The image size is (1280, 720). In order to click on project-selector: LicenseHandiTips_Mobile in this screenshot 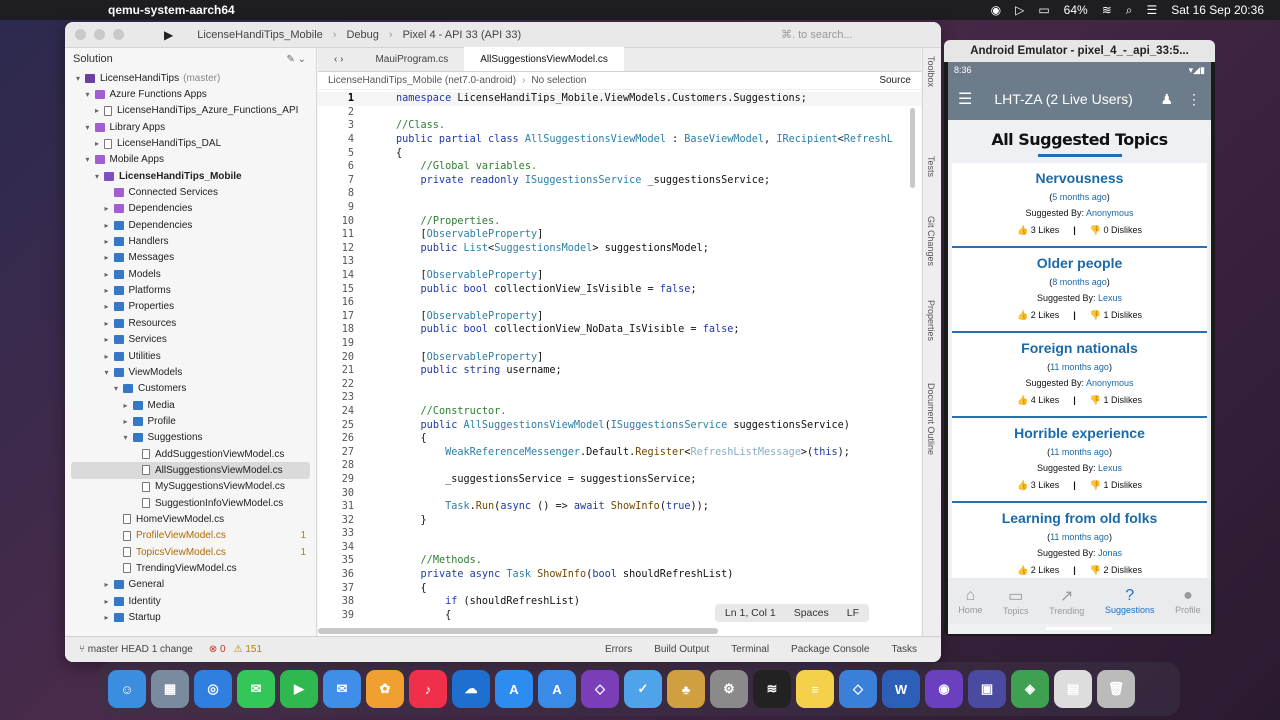, I will do `click(260, 35)`.